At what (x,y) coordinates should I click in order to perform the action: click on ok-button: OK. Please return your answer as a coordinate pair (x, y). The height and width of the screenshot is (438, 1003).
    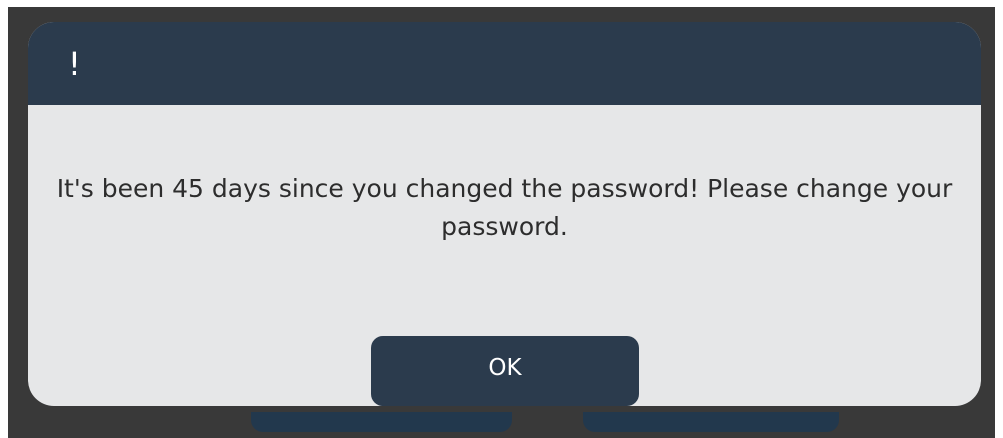
    Looking at the image, I should click on (505, 371).